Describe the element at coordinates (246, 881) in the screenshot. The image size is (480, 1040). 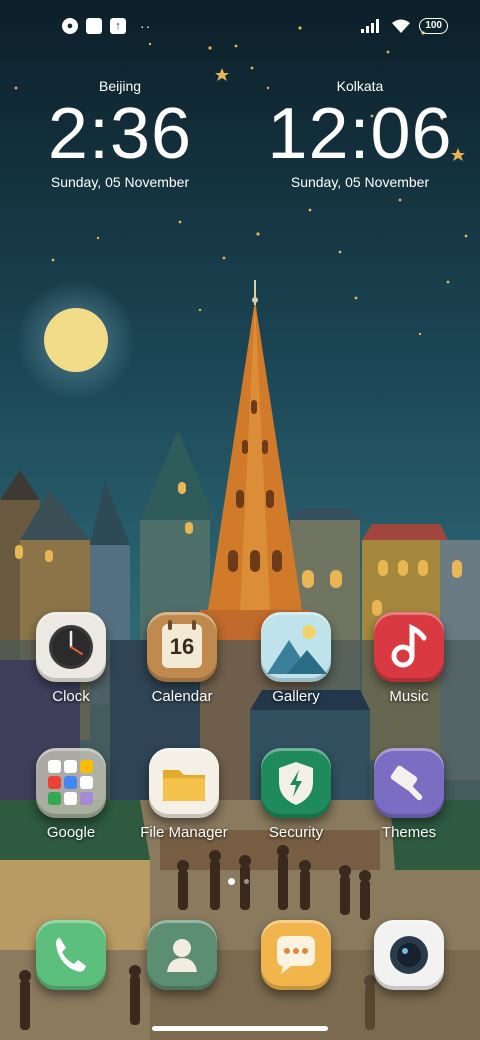
I see `page-indicator` at that location.